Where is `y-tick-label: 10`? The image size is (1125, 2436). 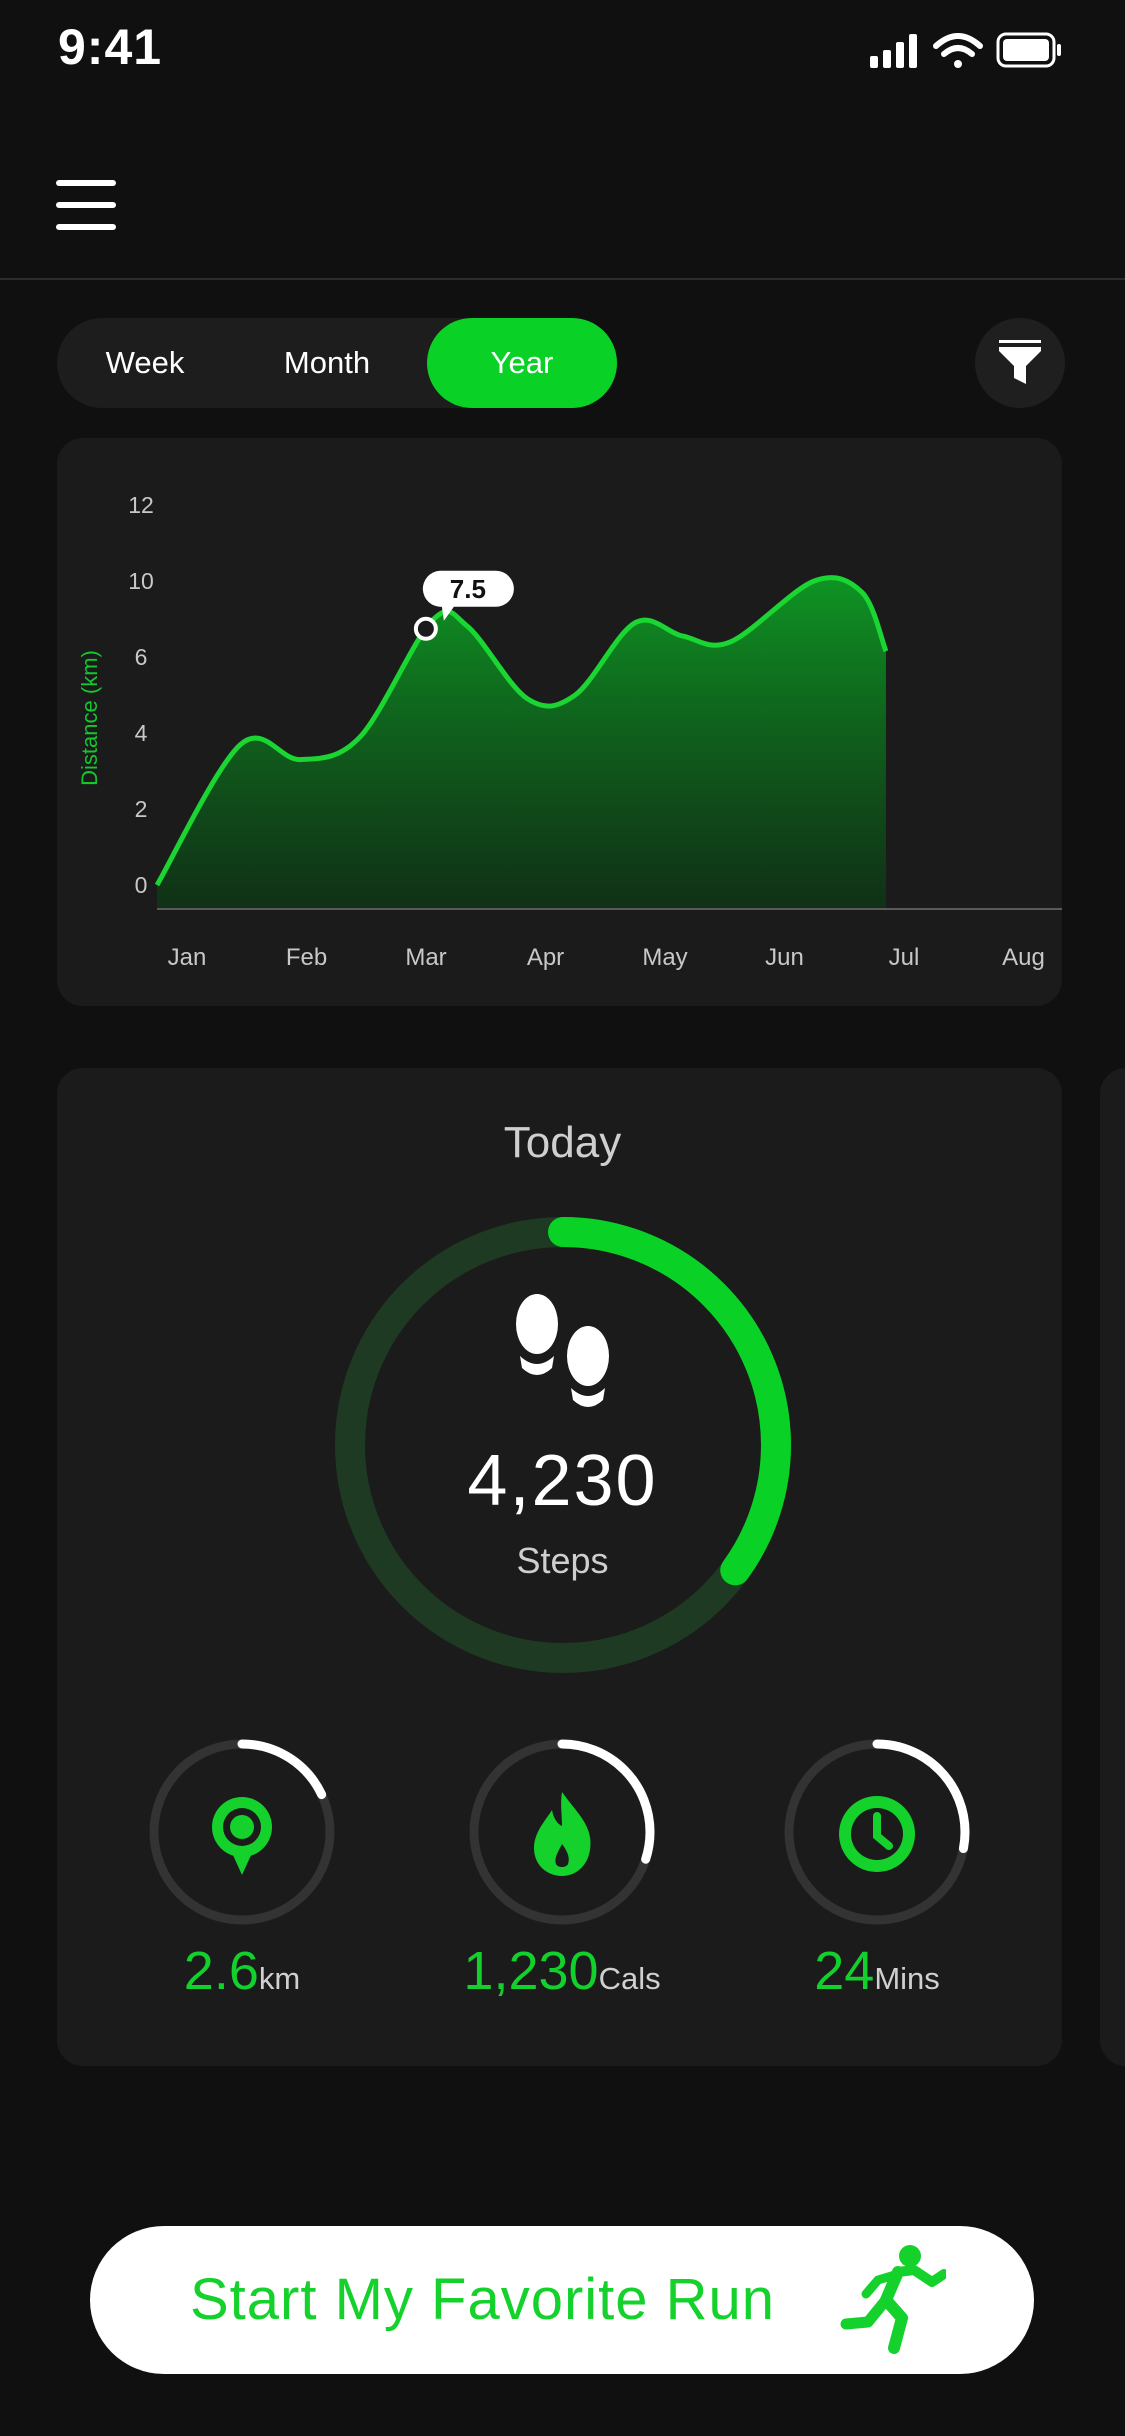 y-tick-label: 10 is located at coordinates (141, 581).